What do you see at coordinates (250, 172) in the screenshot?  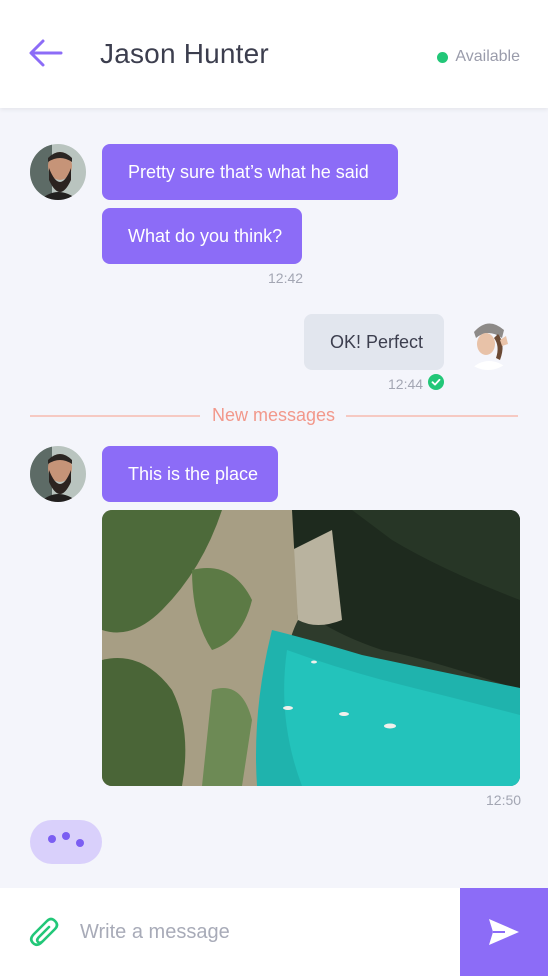 I see `message-bubble: Pretty sure that’s what he said` at bounding box center [250, 172].